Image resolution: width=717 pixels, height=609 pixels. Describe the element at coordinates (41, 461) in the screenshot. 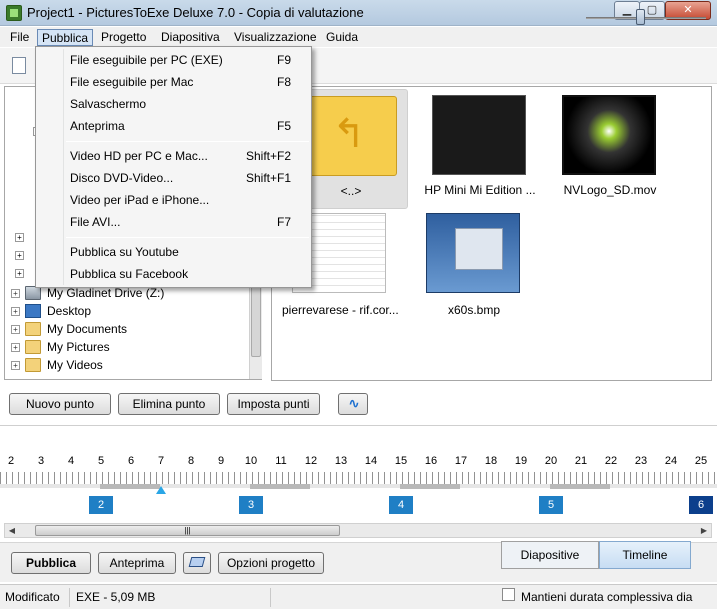

I see `ruler-label: 3` at that location.